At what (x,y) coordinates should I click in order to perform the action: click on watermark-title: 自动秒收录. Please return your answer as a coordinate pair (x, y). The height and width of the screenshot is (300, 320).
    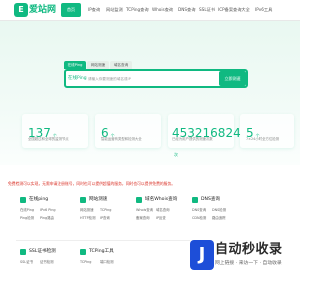
    Looking at the image, I should click on (249, 249).